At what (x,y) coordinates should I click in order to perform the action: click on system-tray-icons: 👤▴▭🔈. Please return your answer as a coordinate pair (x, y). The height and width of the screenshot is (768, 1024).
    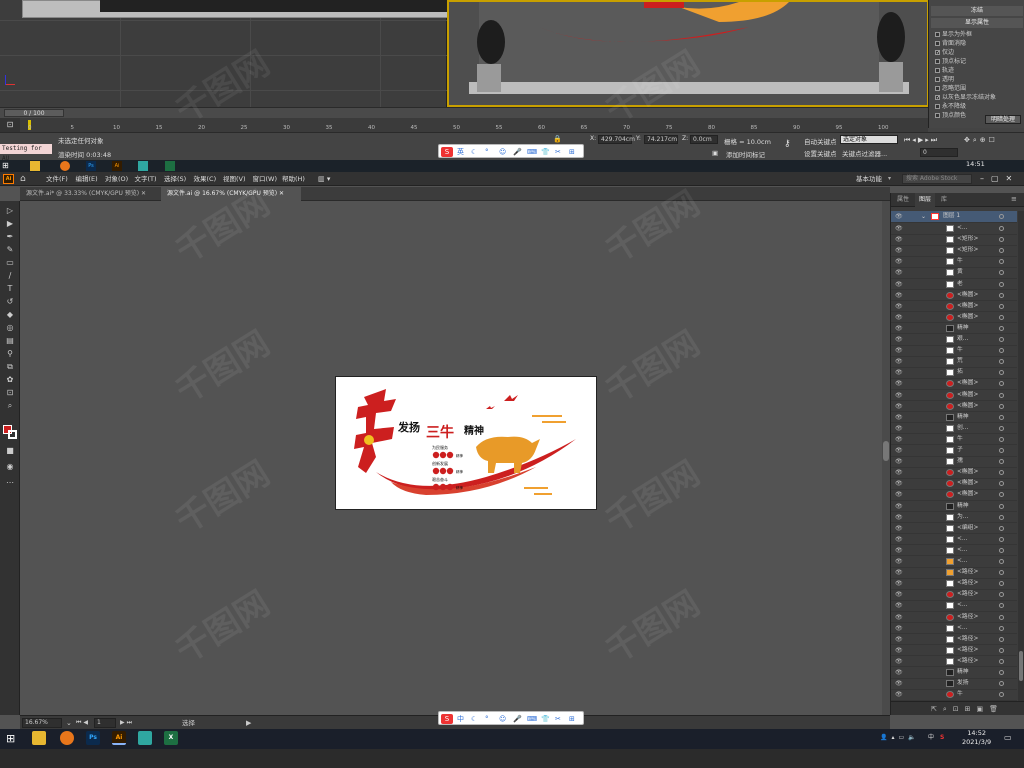
    Looking at the image, I should click on (900, 738).